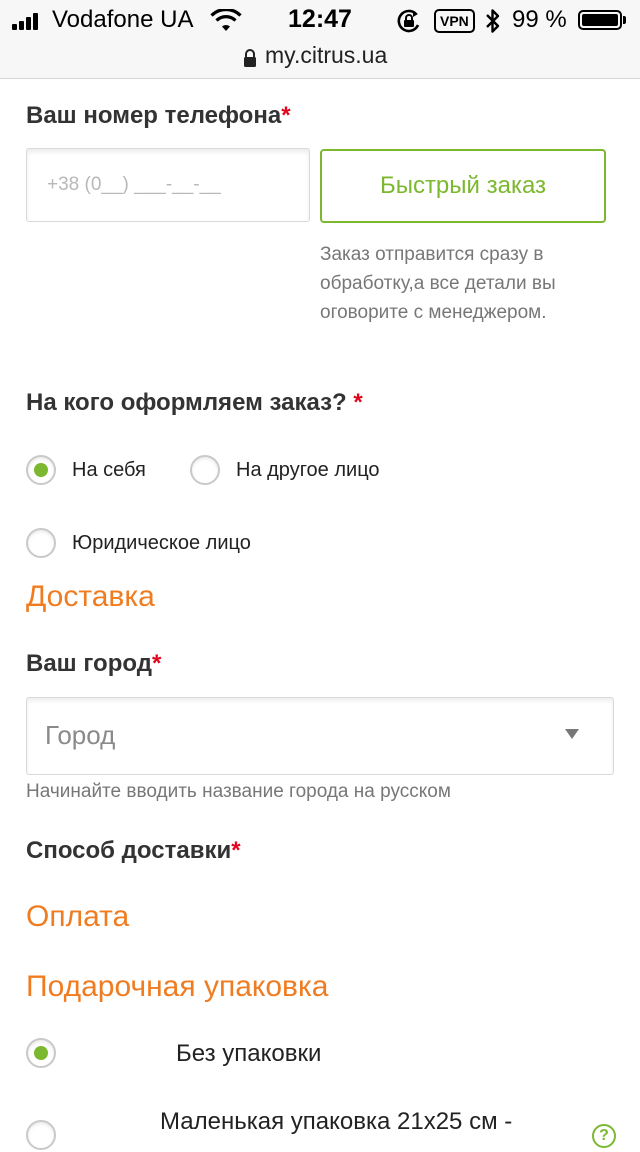 This screenshot has height=1152, width=640. What do you see at coordinates (168, 185) in the screenshot?
I see `phone-input` at bounding box center [168, 185].